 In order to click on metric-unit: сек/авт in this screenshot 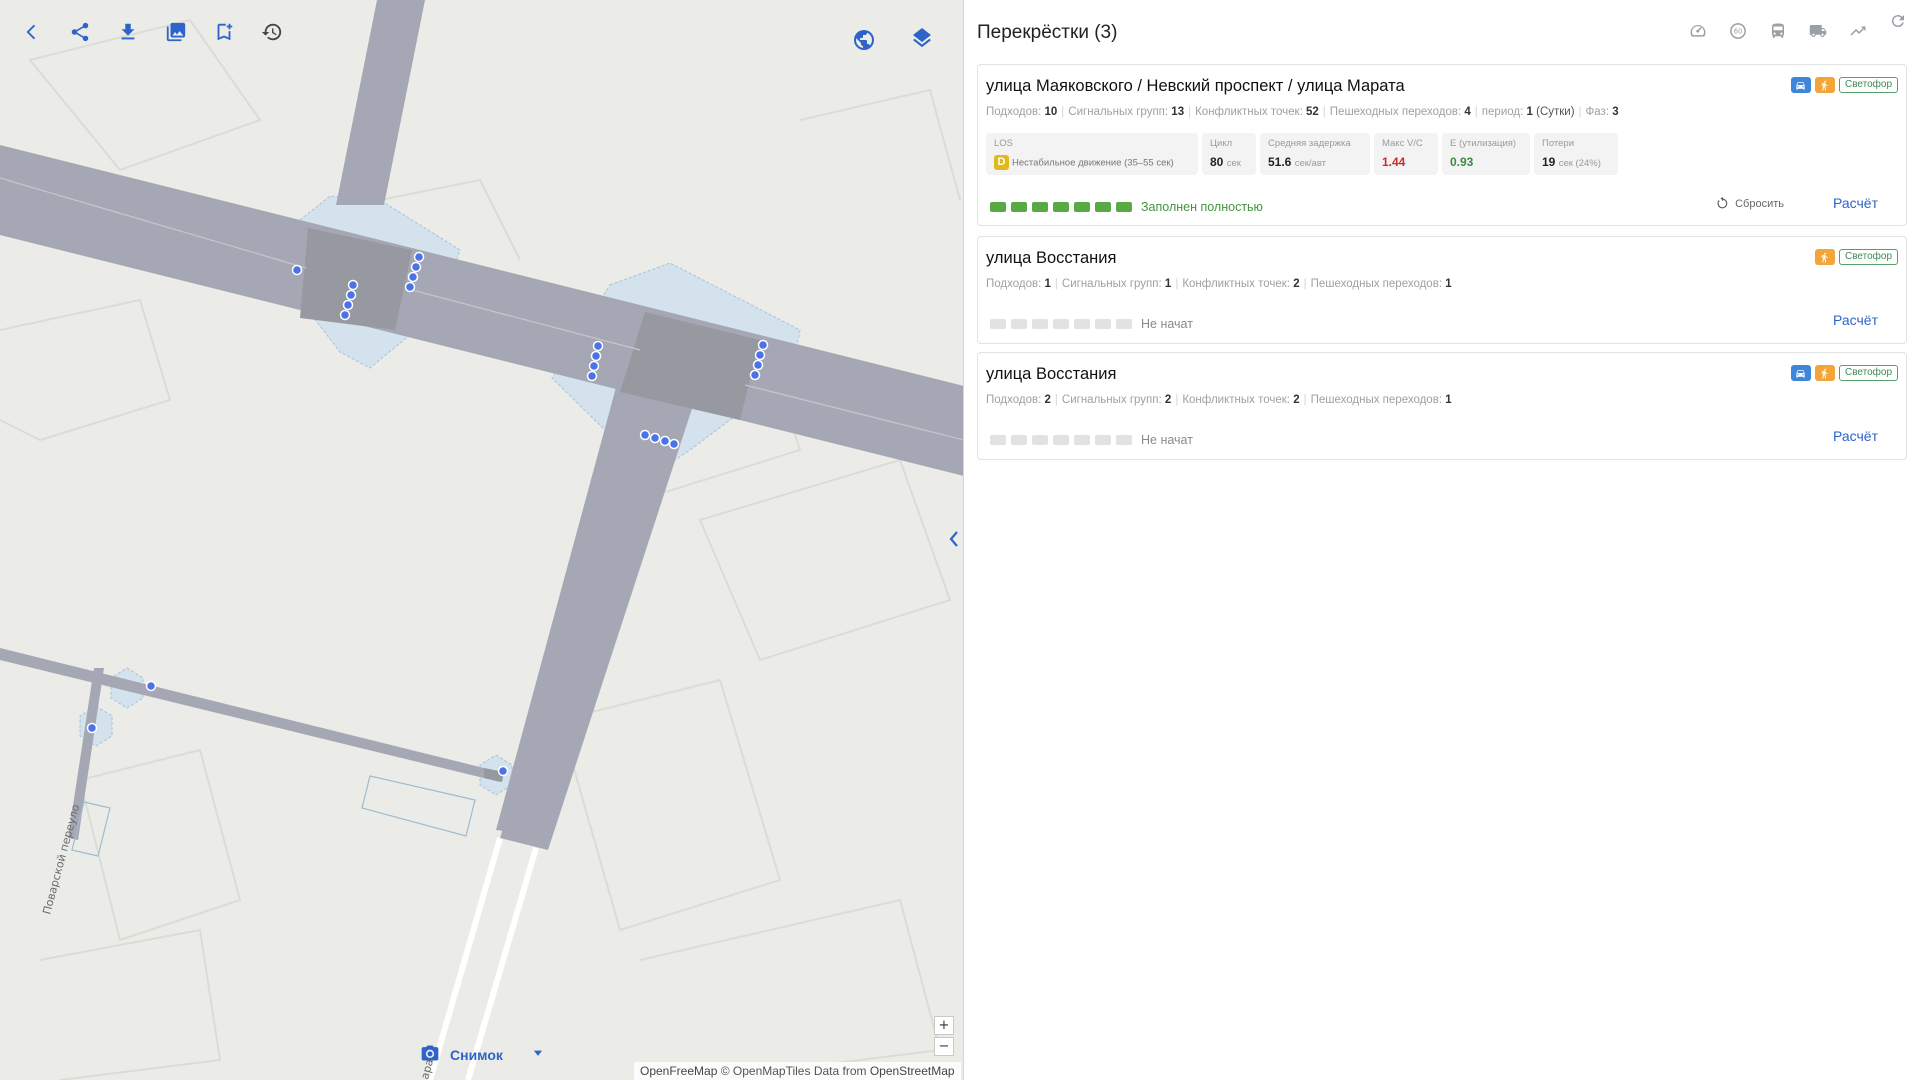, I will do `click(1310, 163)`.